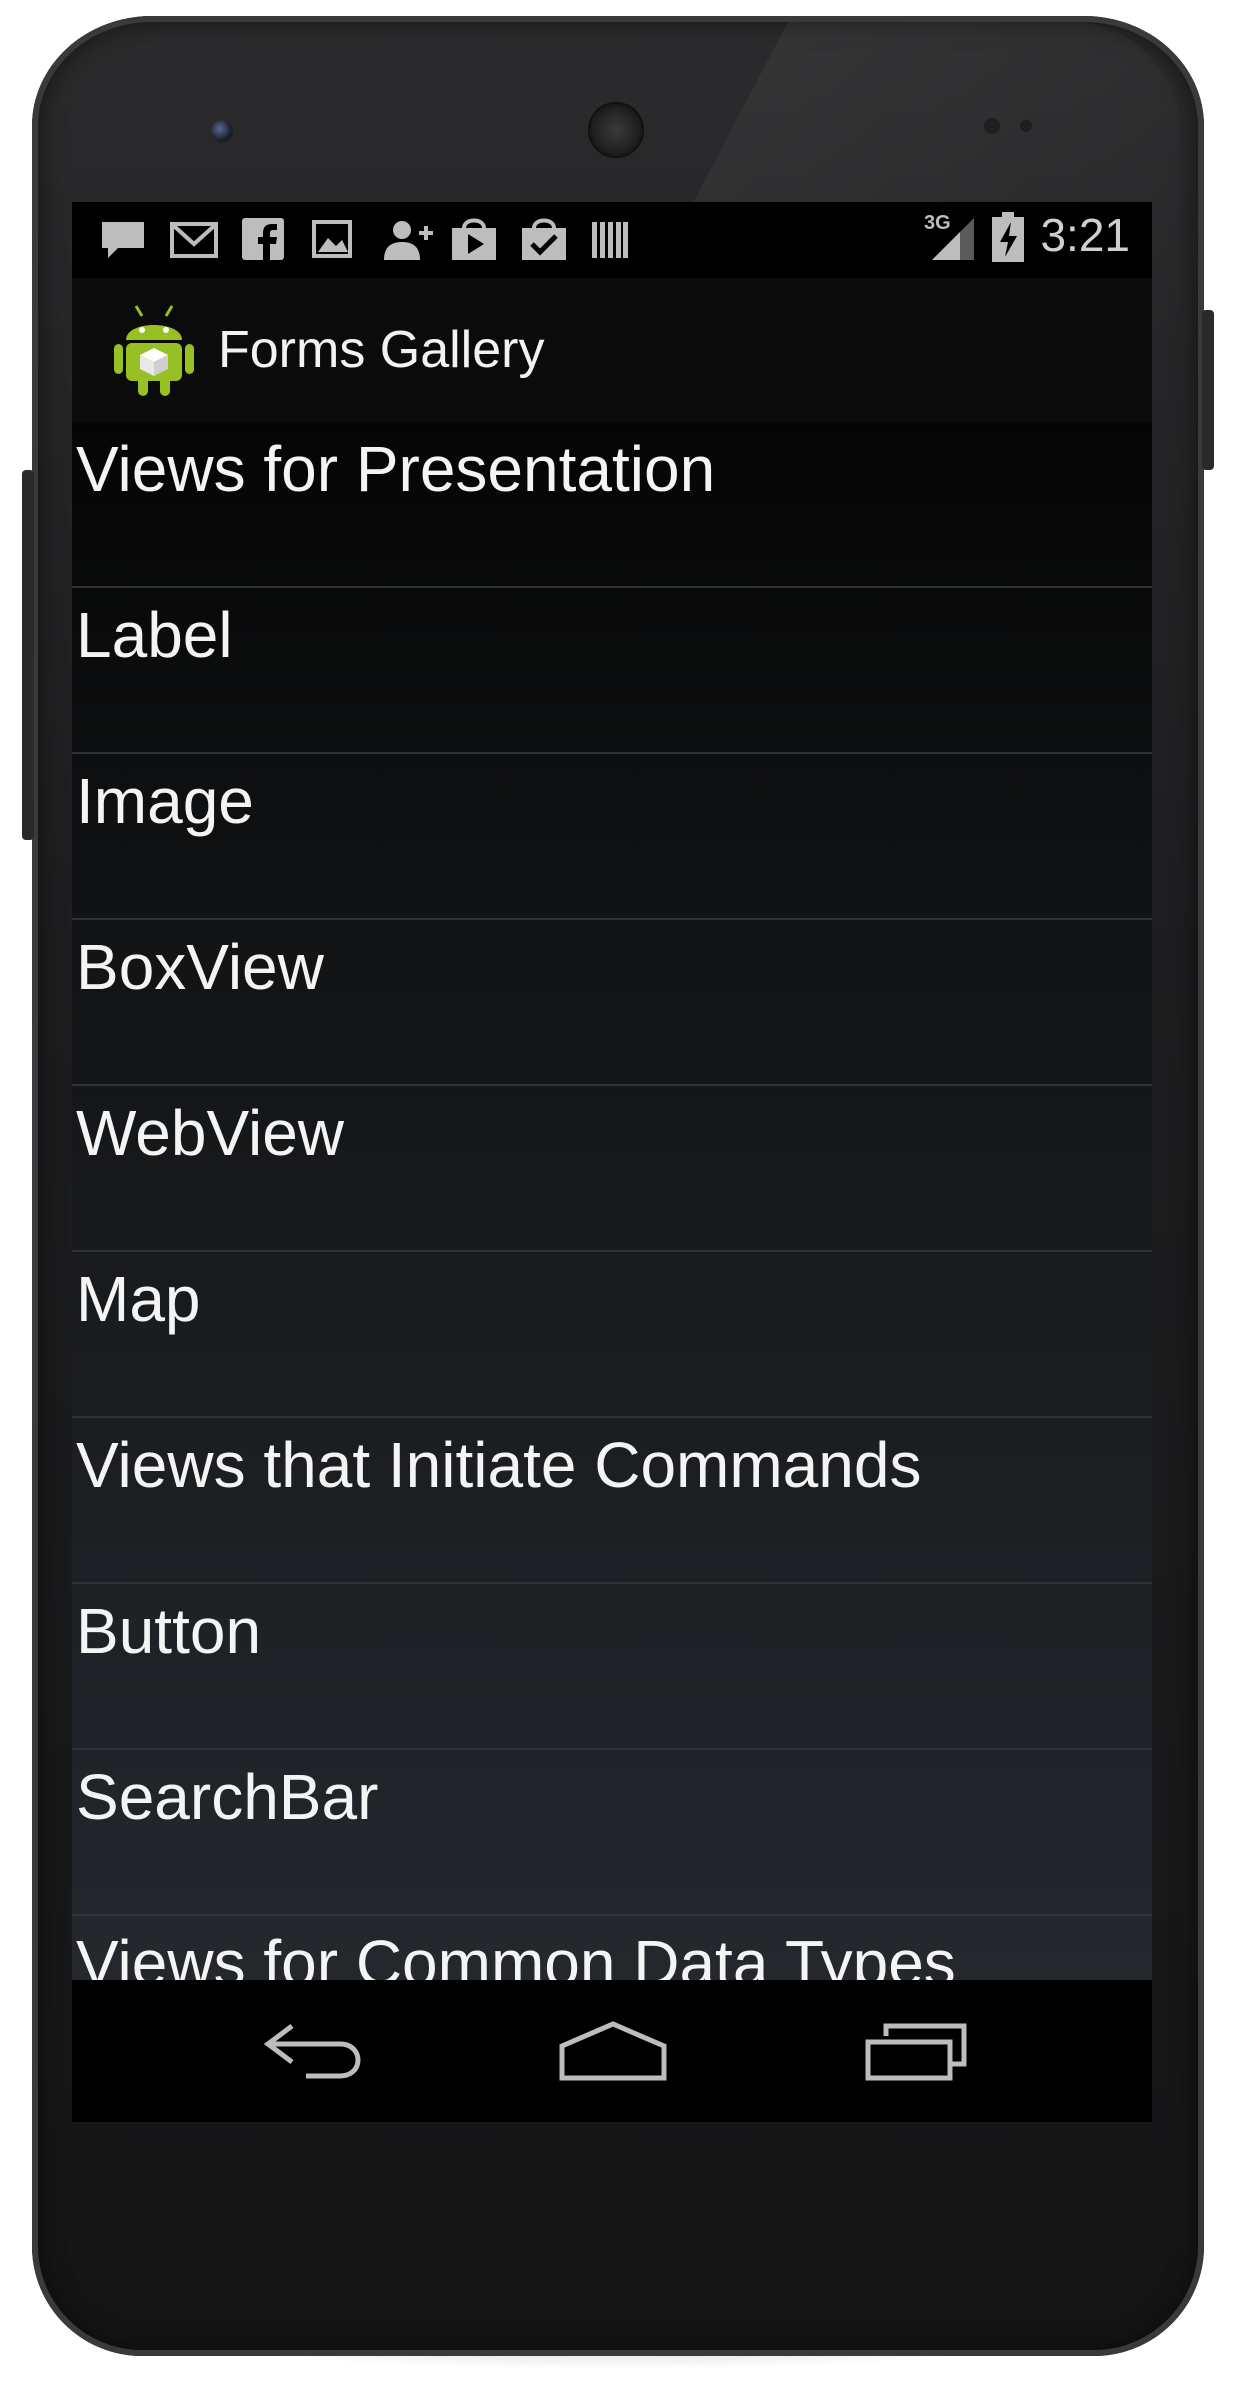 The image size is (1233, 2401). Describe the element at coordinates (612, 837) in the screenshot. I see `list-item-image: Image` at that location.